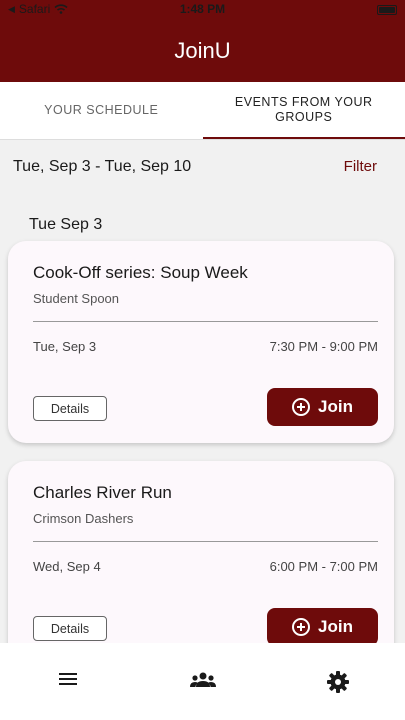 The width and height of the screenshot is (405, 720). I want to click on nav-menu, so click(67, 681).